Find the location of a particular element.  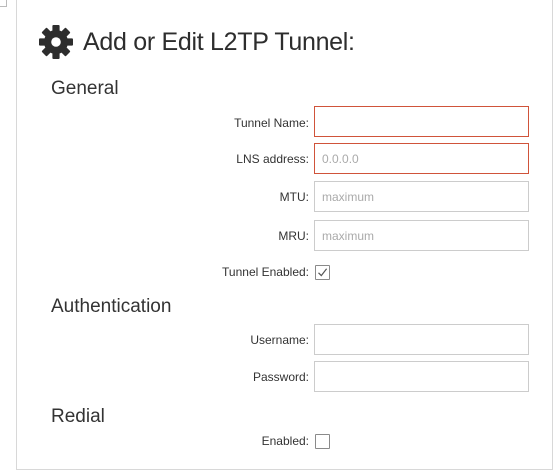

dialog-header: Add or Edit L2TP Tunnel: is located at coordinates (196, 42).